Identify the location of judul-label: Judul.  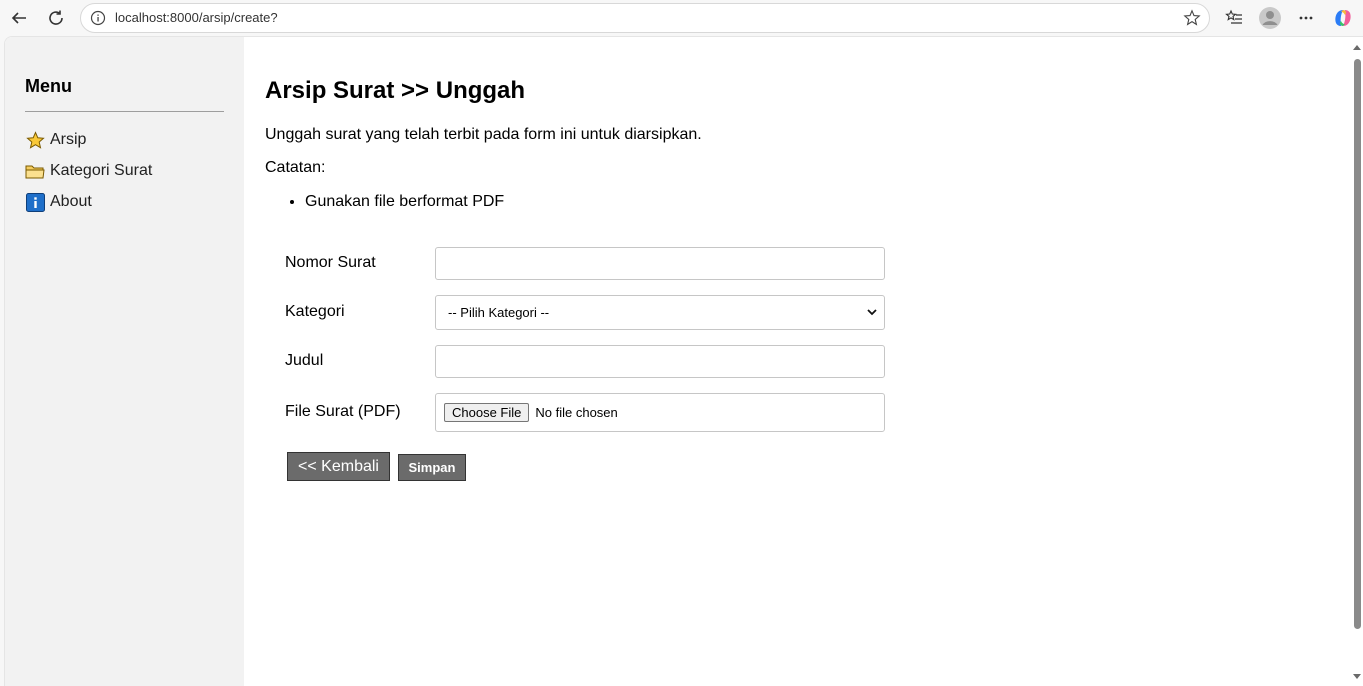
(304, 360).